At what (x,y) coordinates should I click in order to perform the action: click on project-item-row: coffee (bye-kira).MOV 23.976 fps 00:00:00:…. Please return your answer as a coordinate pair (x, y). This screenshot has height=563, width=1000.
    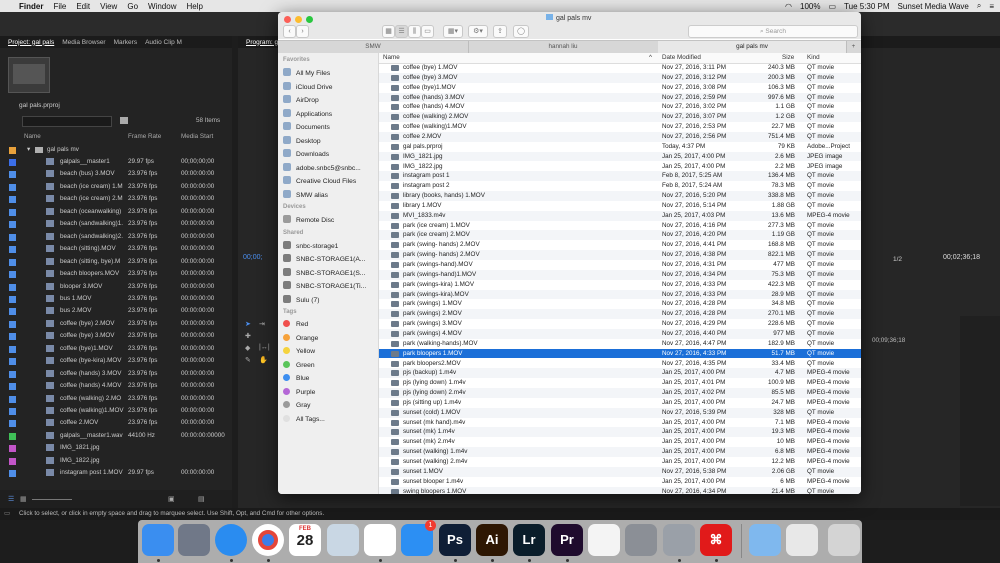
    Looking at the image, I should click on (116, 361).